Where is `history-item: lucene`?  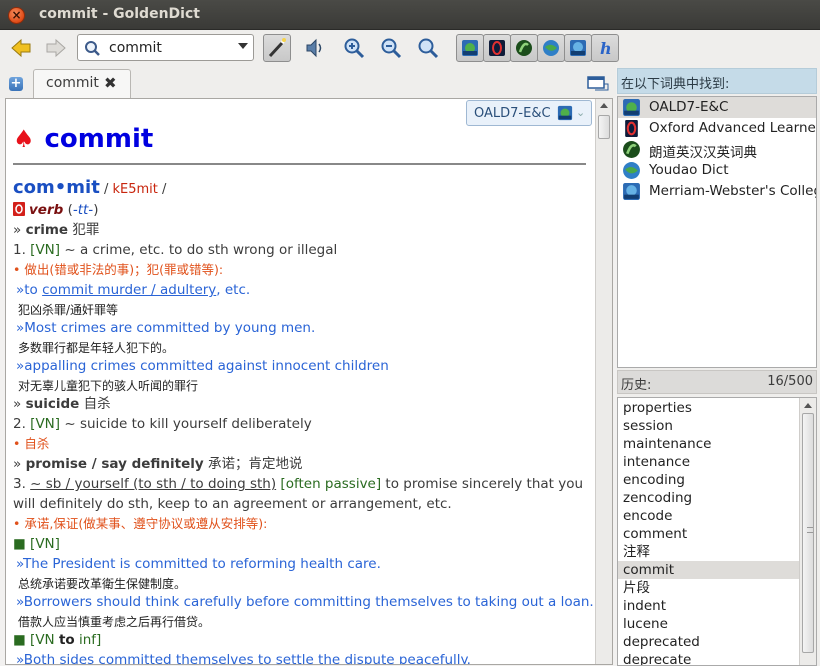
history-item: lucene is located at coordinates (709, 624).